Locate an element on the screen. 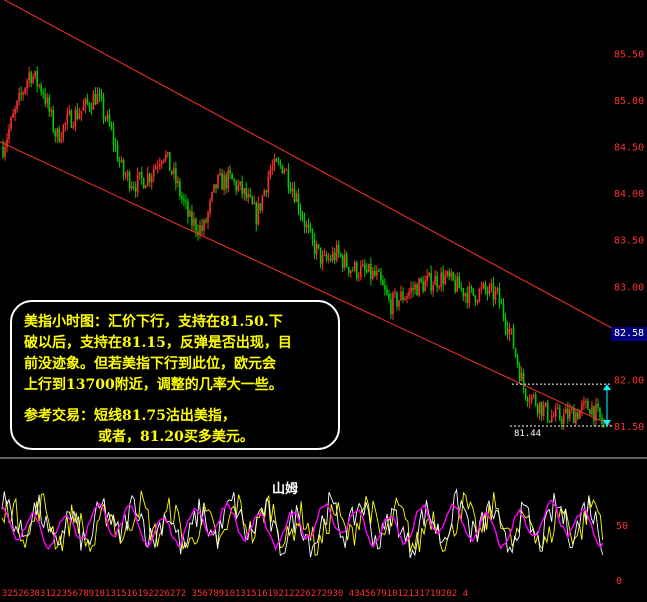  oscillator-tick-label: 50 is located at coordinates (622, 526).